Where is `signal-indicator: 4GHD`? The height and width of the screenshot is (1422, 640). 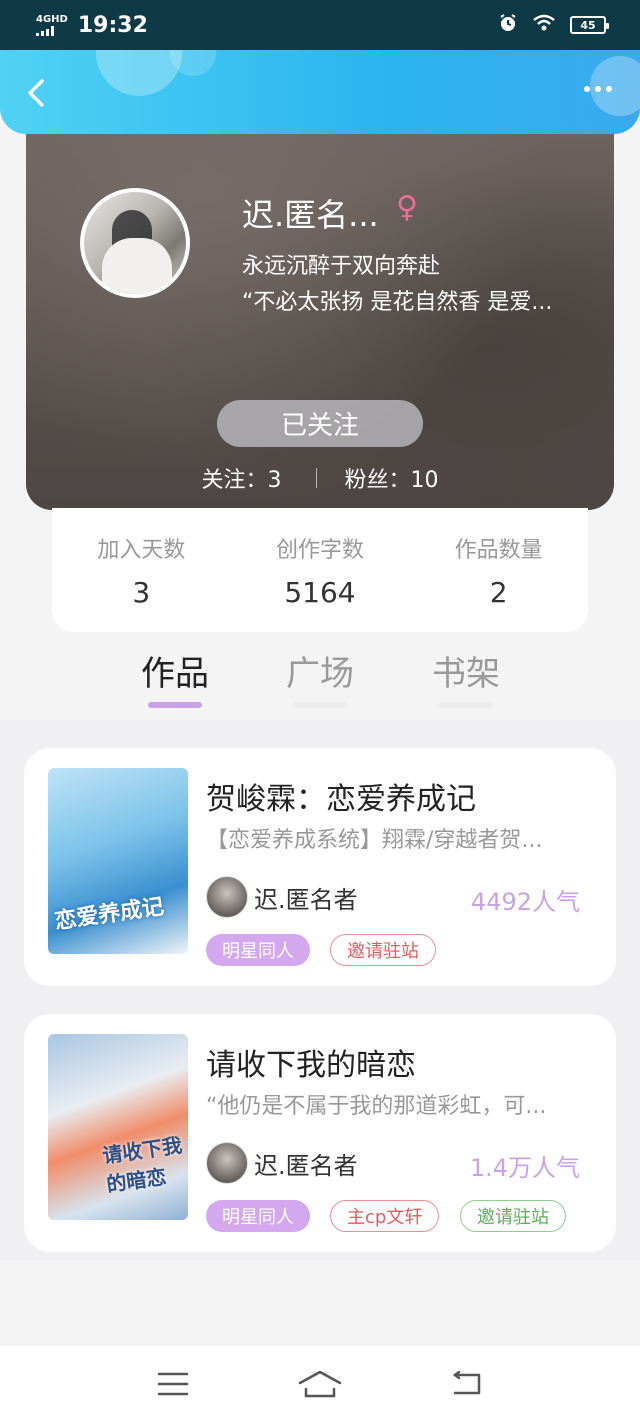
signal-indicator: 4GHD is located at coordinates (52, 24).